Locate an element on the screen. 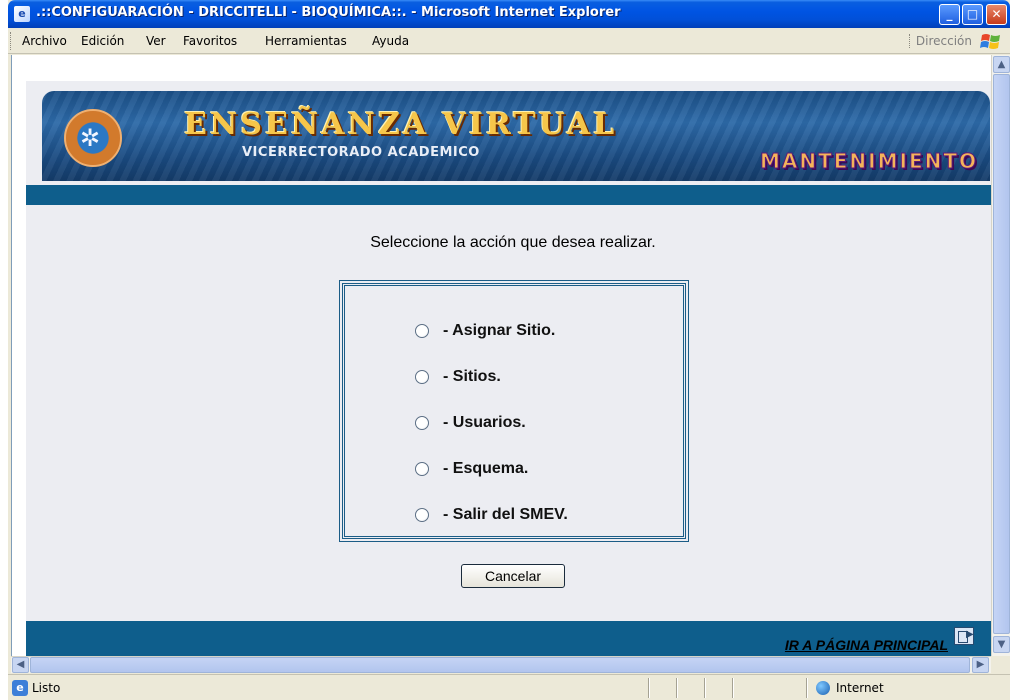 Image resolution: width=1010 pixels, height=700 pixels. scroll-up-arrow-icon: ▲ is located at coordinates (1001, 64).